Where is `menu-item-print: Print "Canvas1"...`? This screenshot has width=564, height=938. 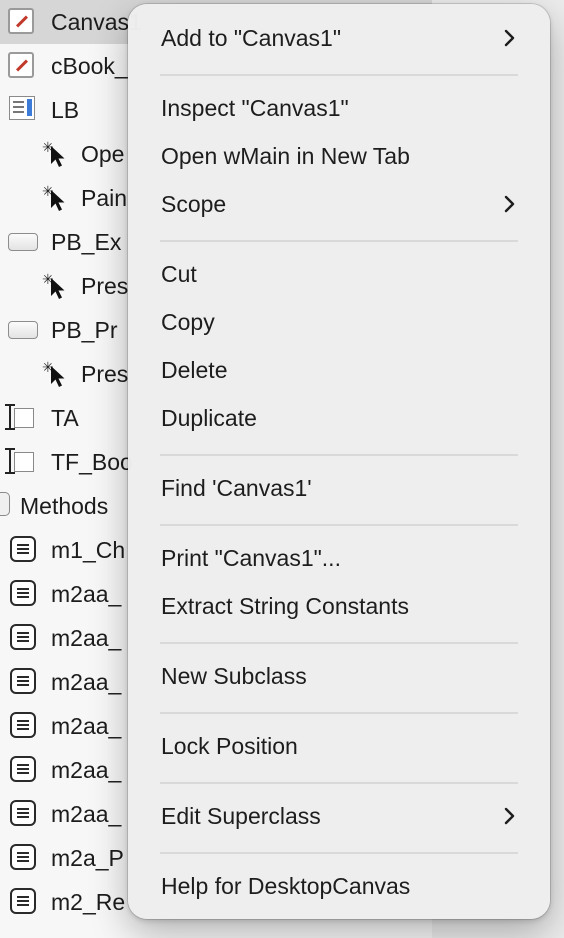
menu-item-print: Print "Canvas1"... is located at coordinates (339, 558).